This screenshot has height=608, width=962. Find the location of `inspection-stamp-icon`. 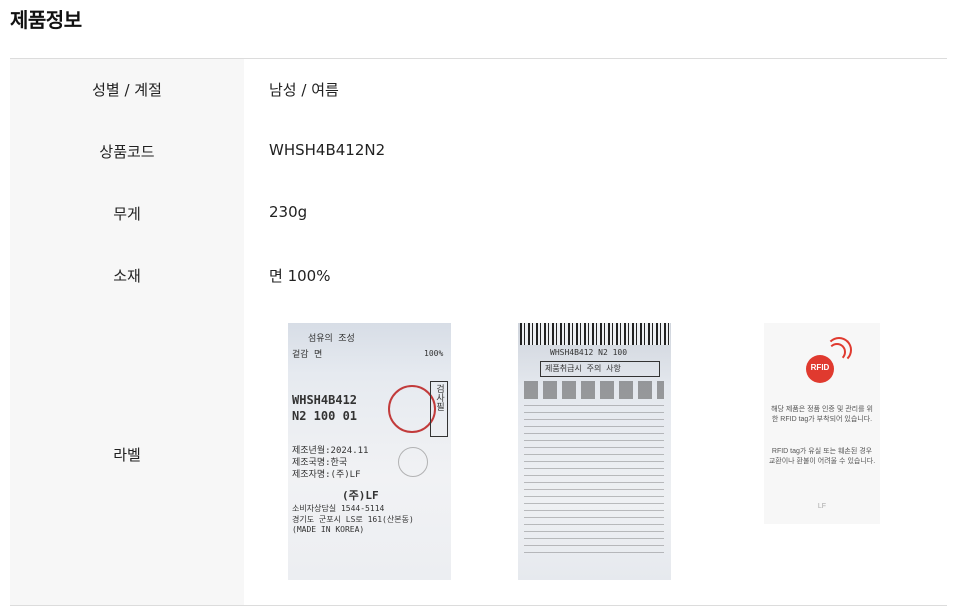

inspection-stamp-icon is located at coordinates (412, 409).